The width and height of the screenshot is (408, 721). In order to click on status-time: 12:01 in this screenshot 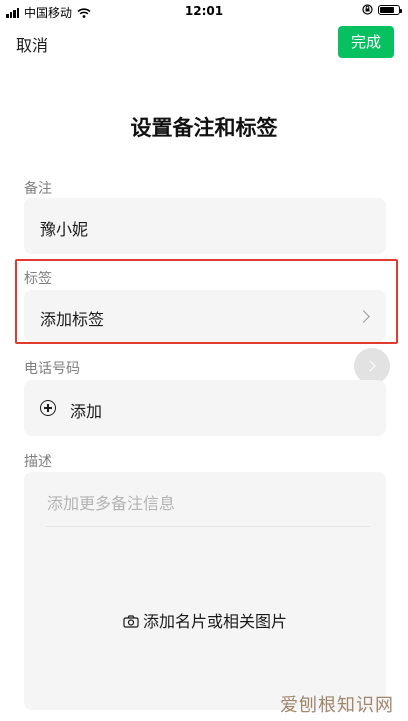, I will do `click(204, 11)`.